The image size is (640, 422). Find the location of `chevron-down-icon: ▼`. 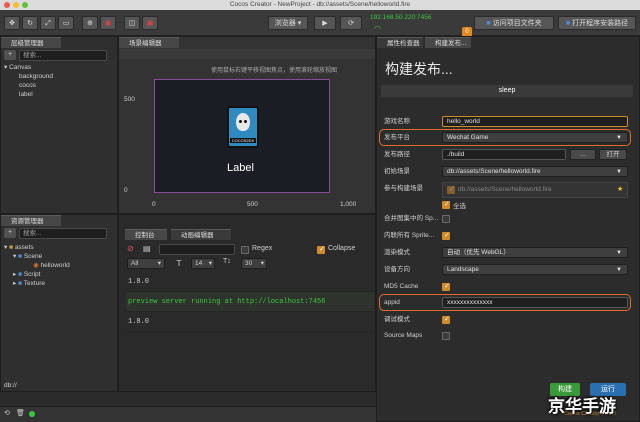

chevron-down-icon: ▼ is located at coordinates (619, 172).